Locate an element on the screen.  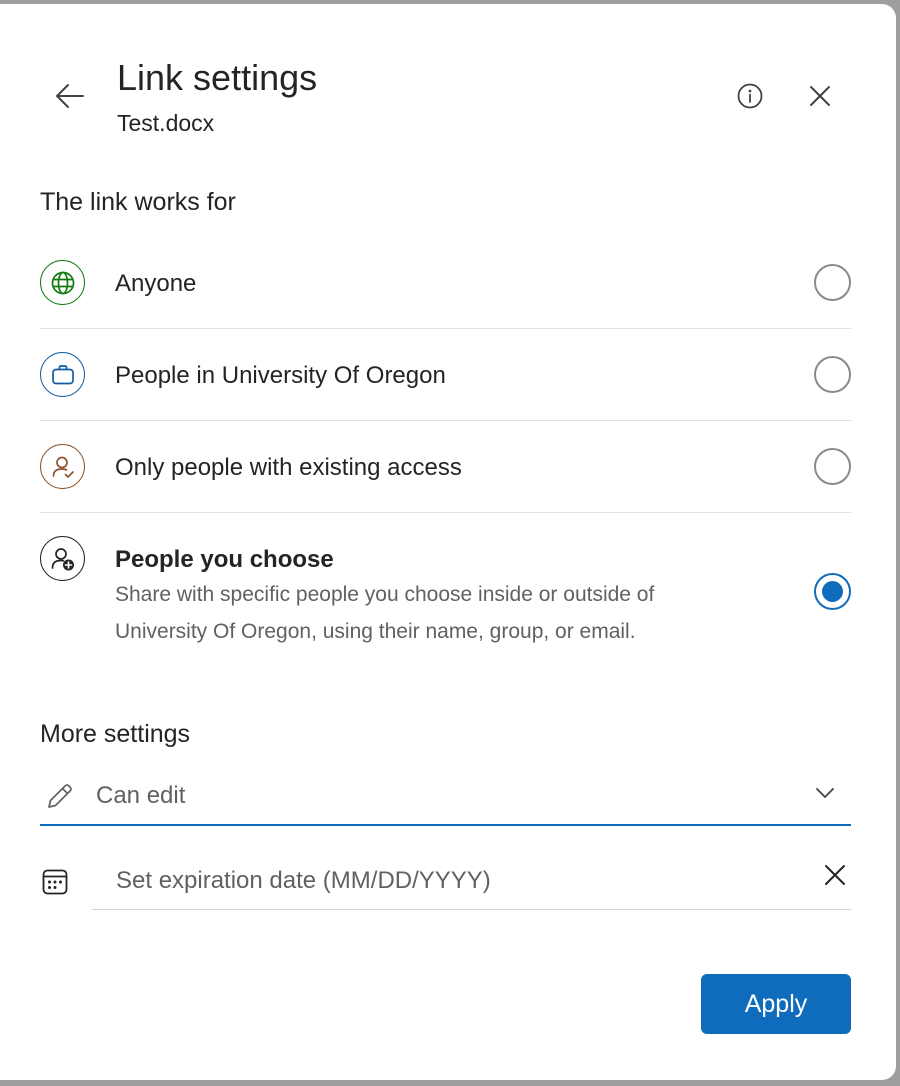
pencil-icon is located at coordinates (60, 798).